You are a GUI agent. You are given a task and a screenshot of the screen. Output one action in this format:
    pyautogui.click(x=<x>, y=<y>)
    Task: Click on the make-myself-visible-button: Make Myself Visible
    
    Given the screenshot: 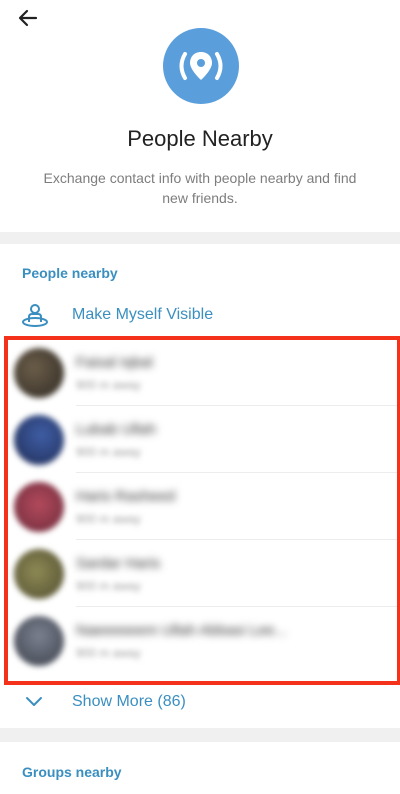 What is the action you would take?
    pyautogui.click(x=200, y=316)
    